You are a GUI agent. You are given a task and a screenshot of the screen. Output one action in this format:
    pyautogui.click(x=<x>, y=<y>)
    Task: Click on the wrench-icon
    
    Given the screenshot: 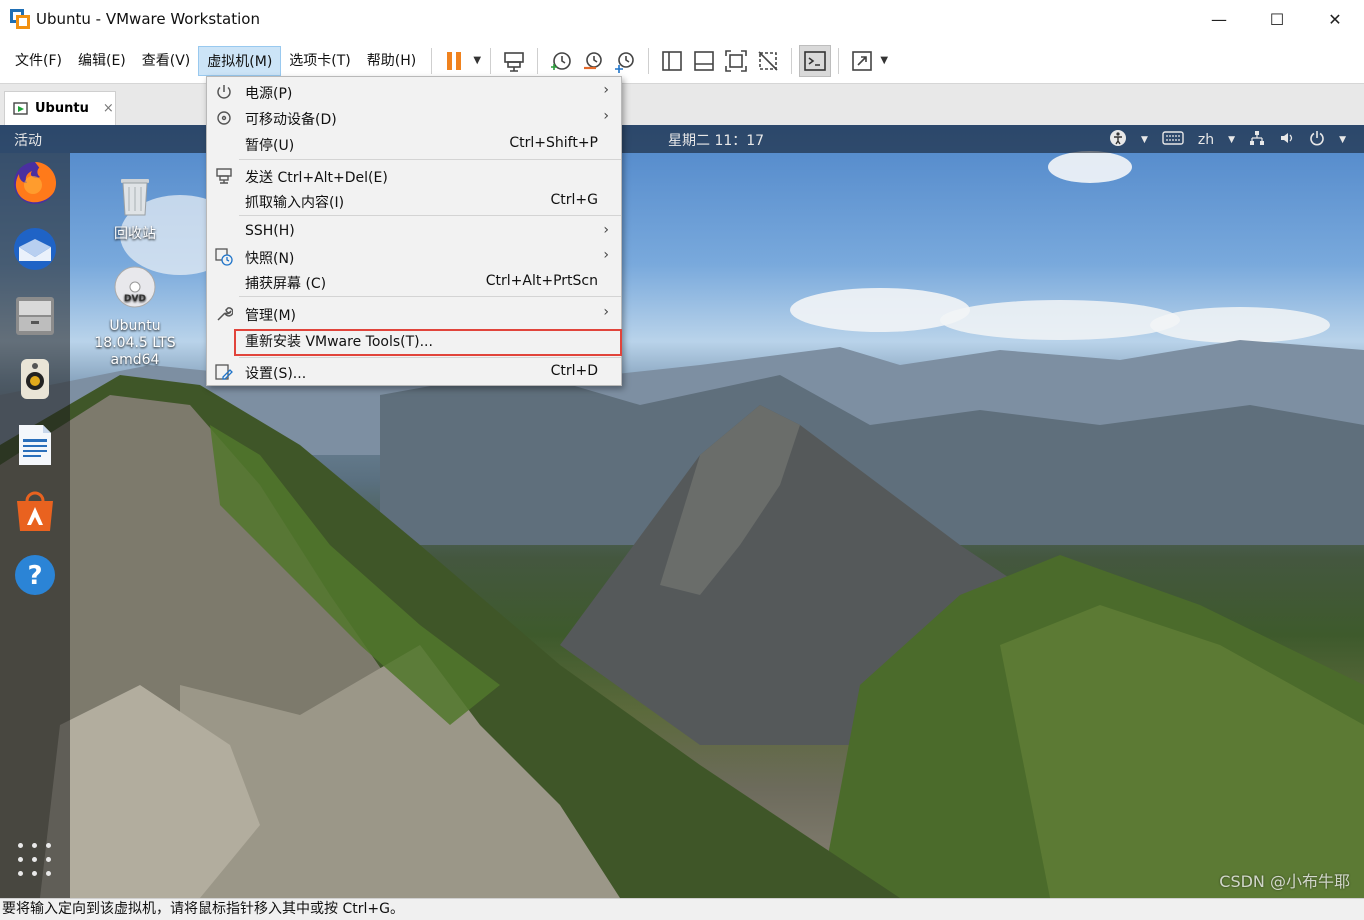 What is the action you would take?
    pyautogui.click(x=224, y=314)
    